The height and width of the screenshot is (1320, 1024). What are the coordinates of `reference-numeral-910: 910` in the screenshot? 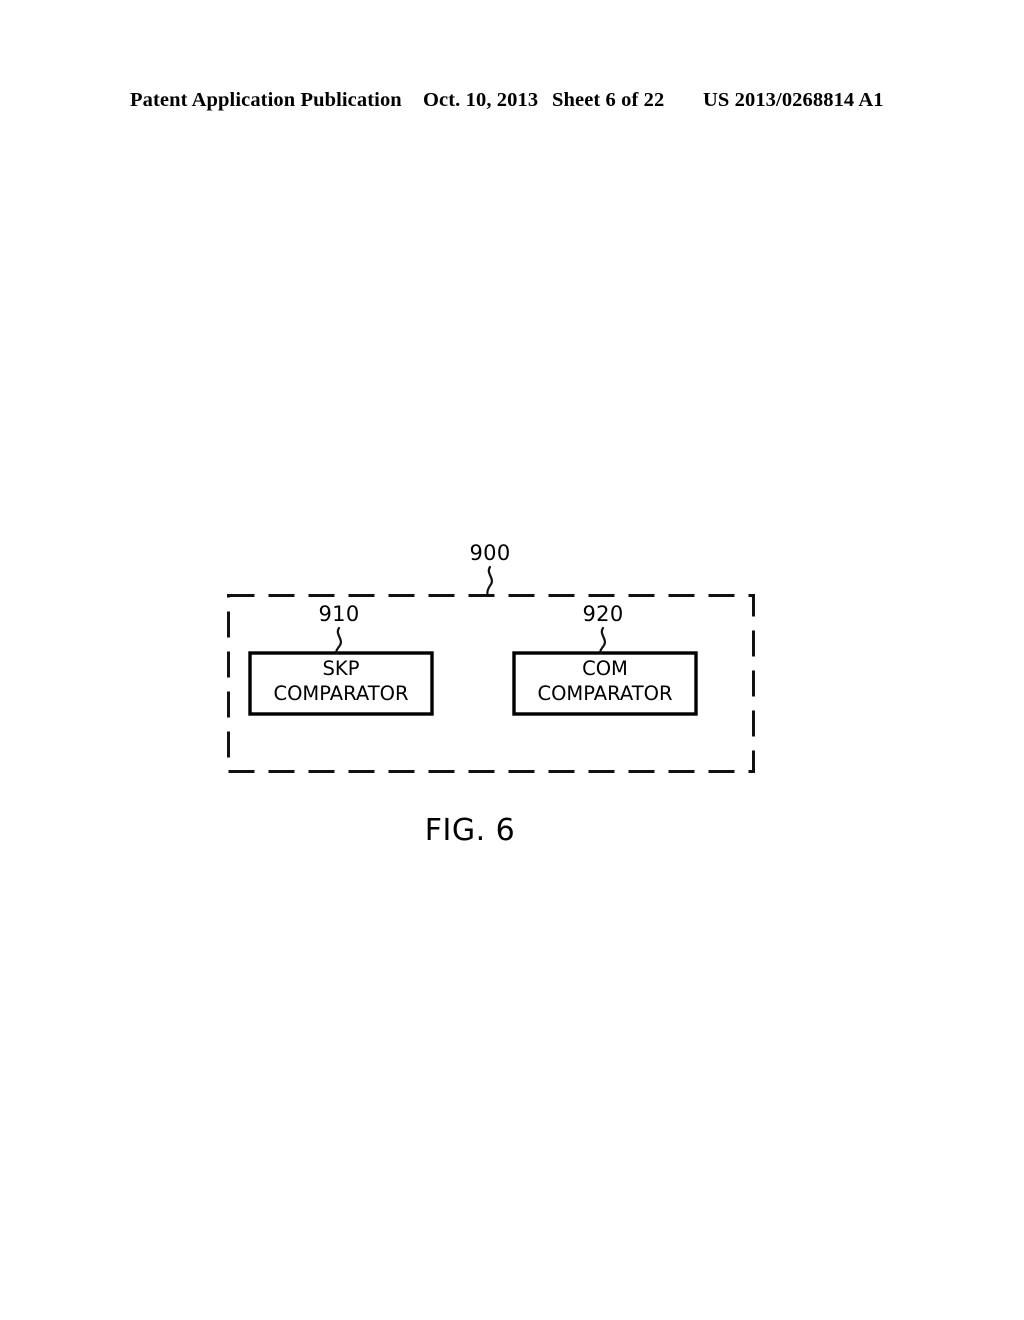 It's located at (339, 614).